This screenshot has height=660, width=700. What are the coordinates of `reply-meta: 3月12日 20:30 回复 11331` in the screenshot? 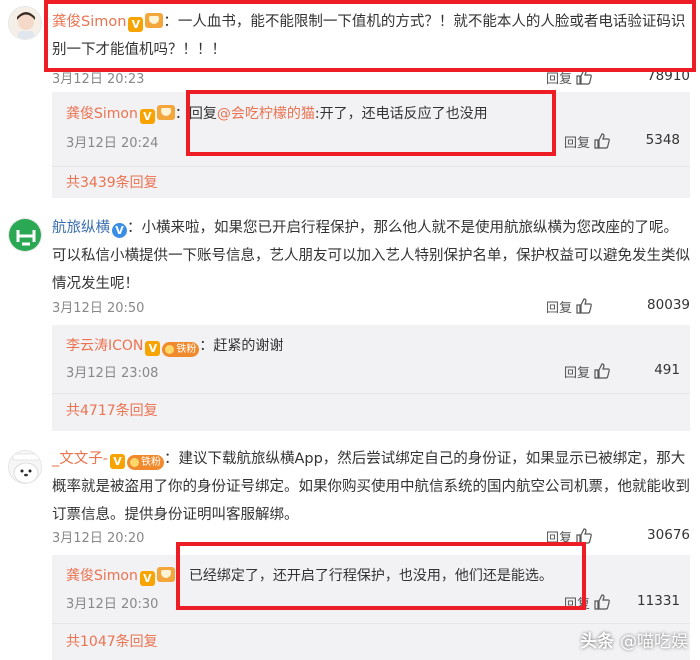 It's located at (378, 603).